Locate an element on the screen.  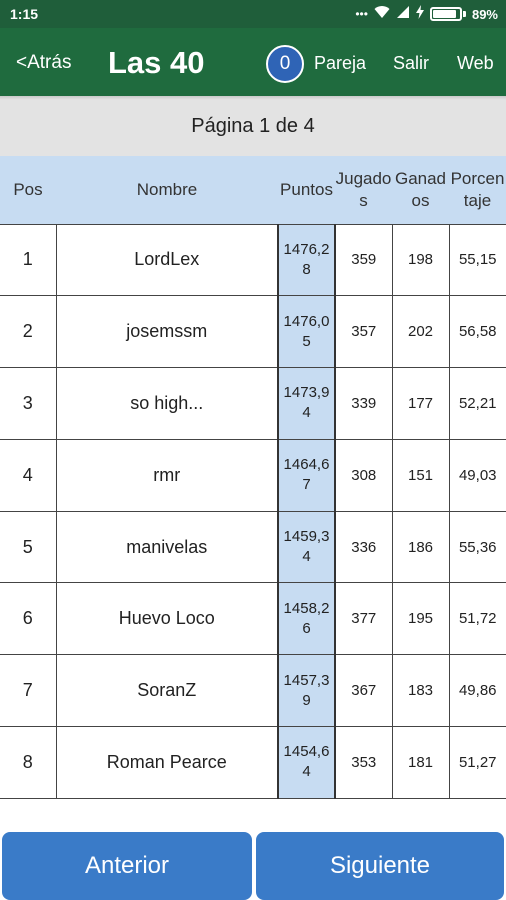
cell-pos: 4 is located at coordinates (28, 475).